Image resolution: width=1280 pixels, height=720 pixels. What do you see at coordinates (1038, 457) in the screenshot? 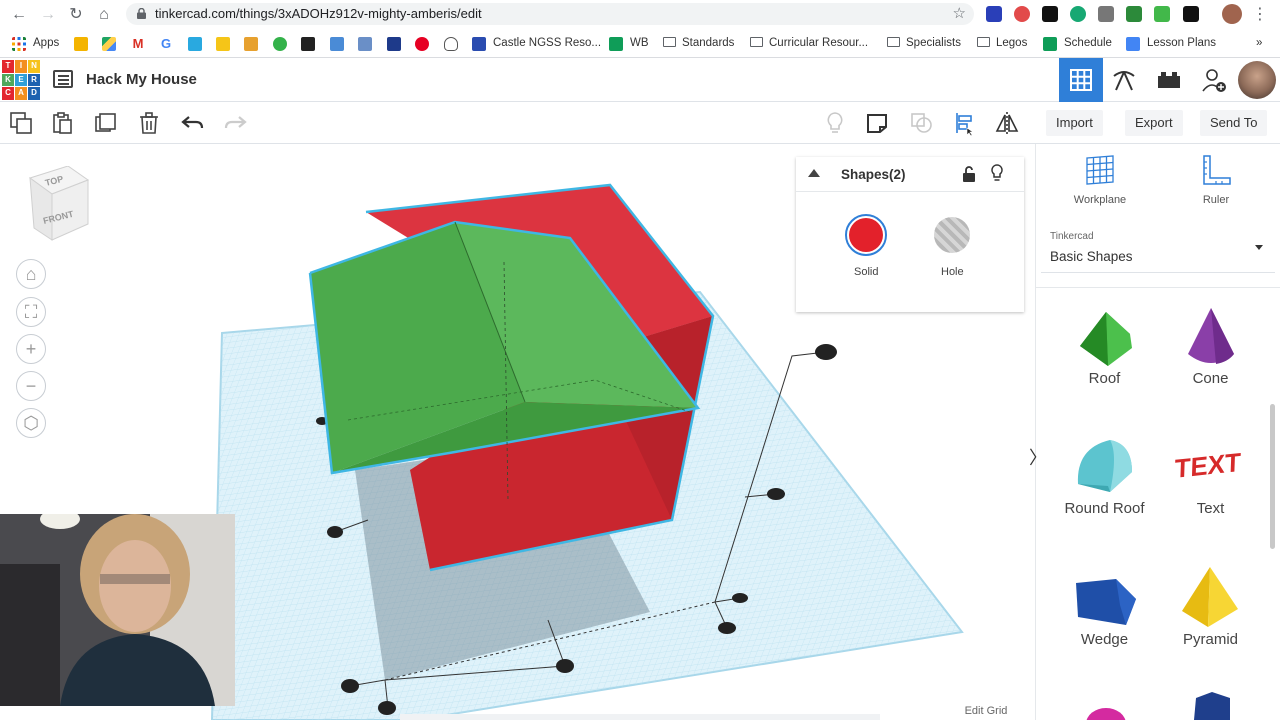
I see `panel-toggle-icon: 〉` at bounding box center [1038, 457].